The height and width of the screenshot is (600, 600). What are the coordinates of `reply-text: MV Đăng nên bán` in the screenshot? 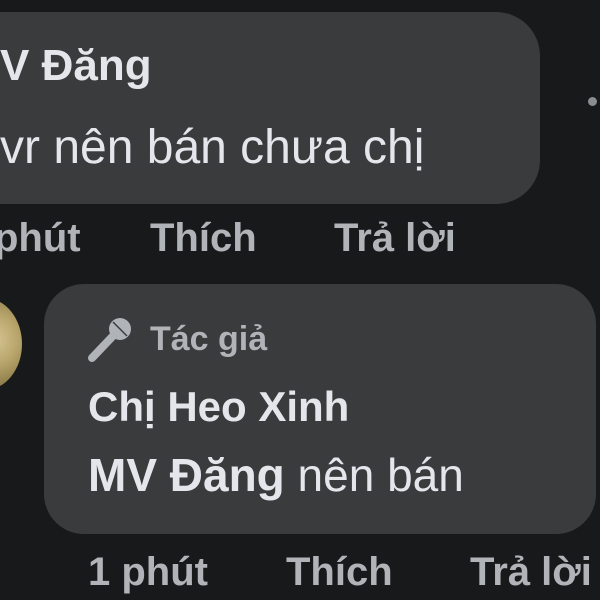 It's located at (276, 475).